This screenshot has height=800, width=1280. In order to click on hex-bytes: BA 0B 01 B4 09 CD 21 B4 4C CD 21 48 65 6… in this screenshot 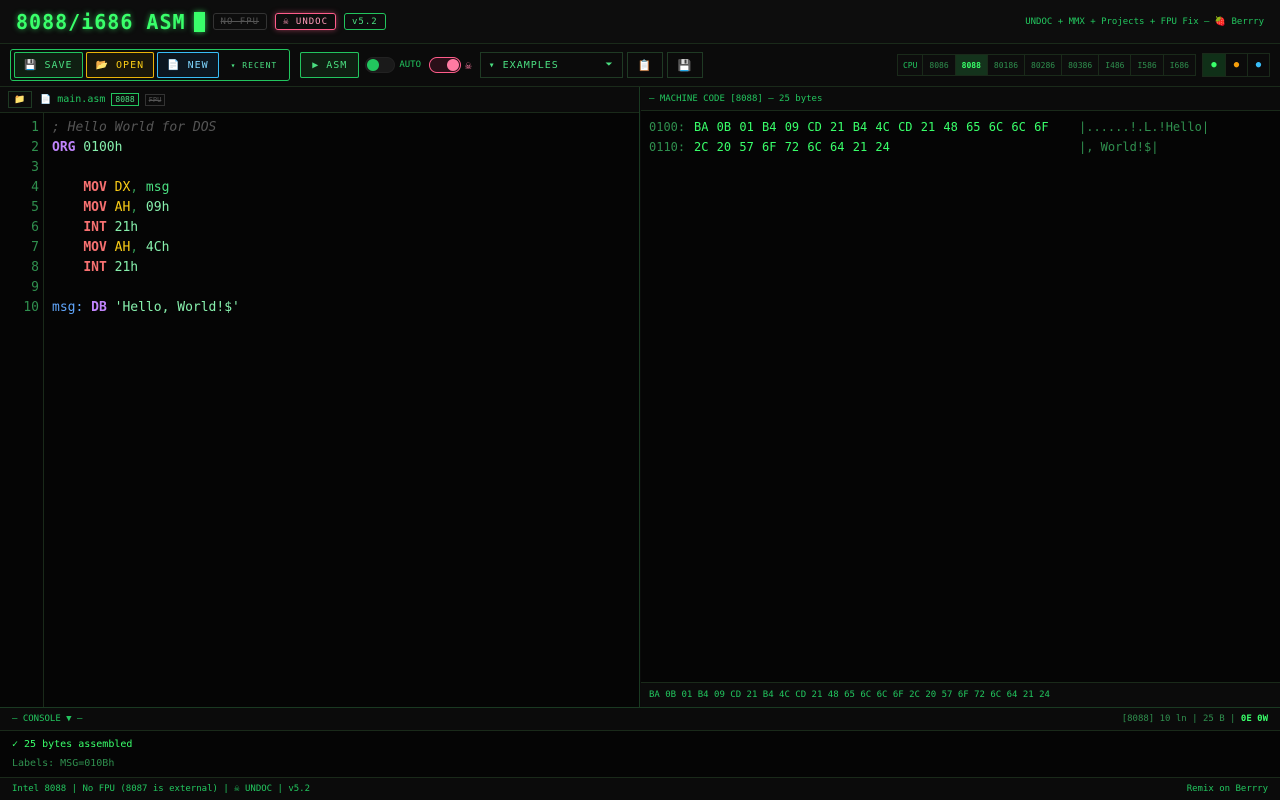, I will do `click(871, 127)`.